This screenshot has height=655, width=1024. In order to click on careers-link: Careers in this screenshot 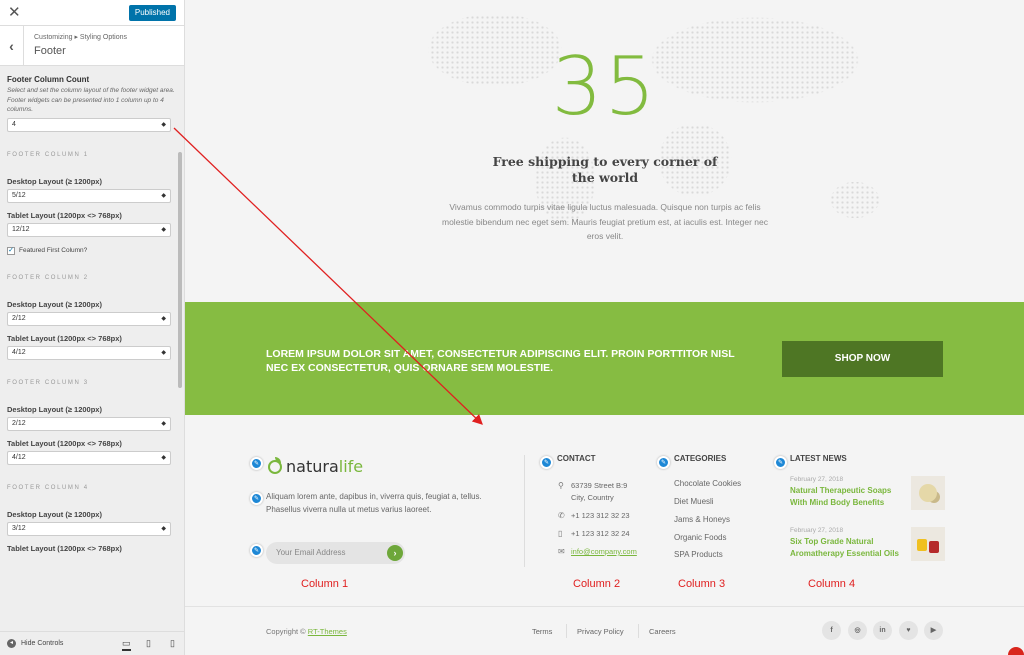, I will do `click(662, 631)`.